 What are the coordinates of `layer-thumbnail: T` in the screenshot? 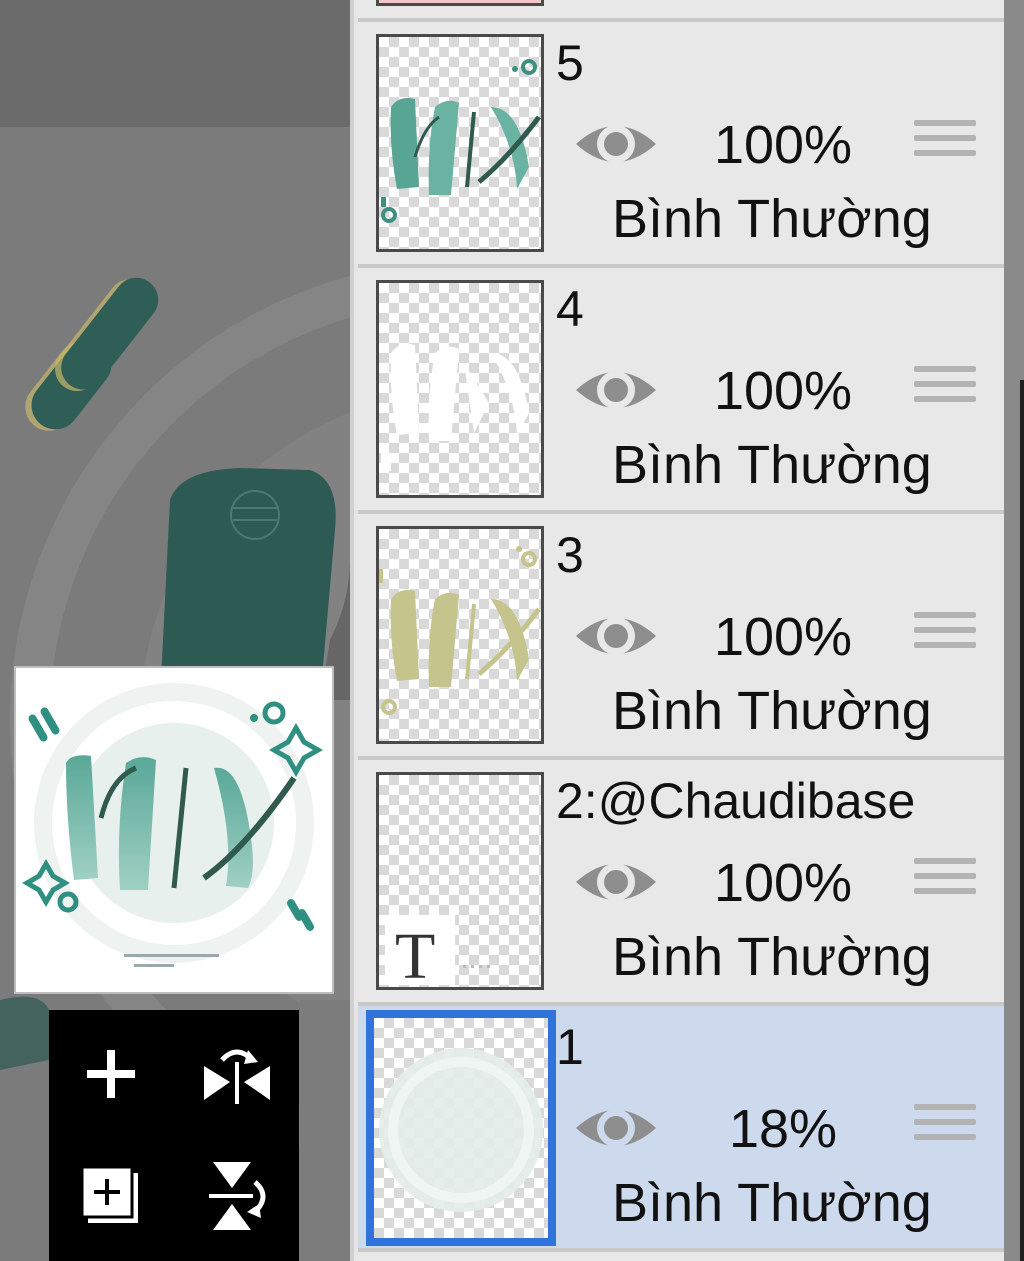 It's located at (460, 881).